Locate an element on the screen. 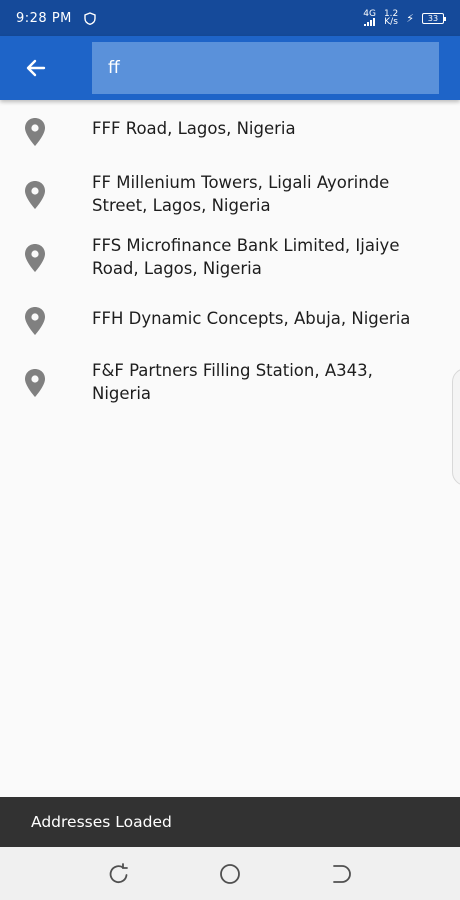 The image size is (460, 900). result-line: Nigeria is located at coordinates (122, 393).